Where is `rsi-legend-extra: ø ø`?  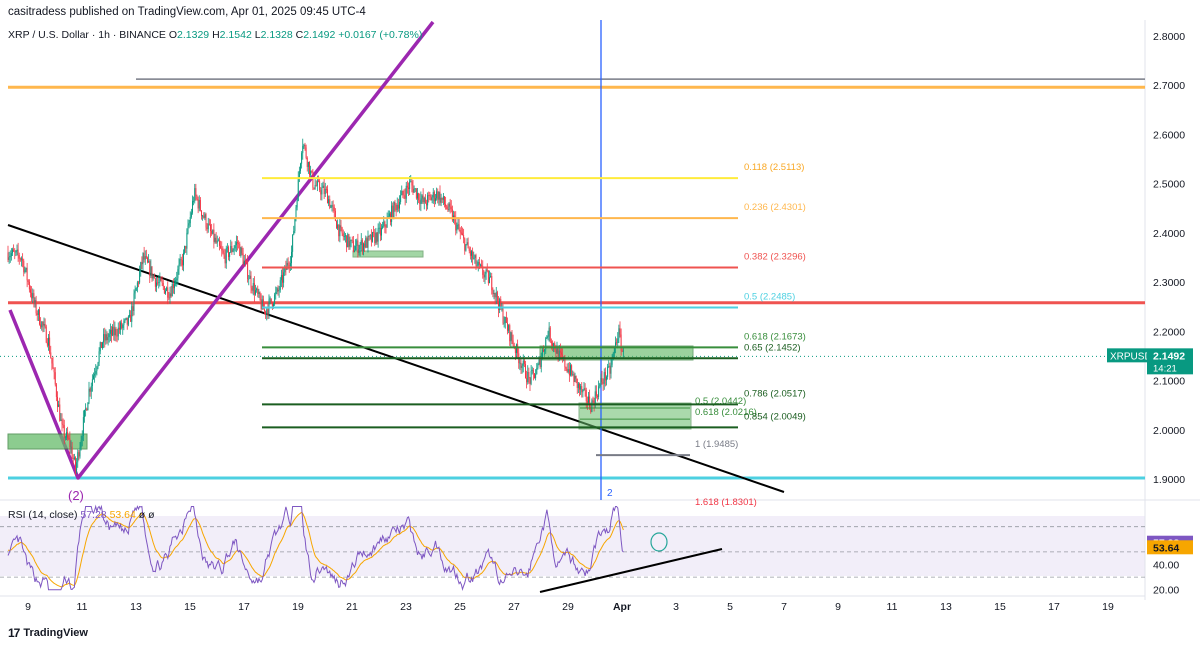
rsi-legend-extra: ø ø is located at coordinates (146, 515).